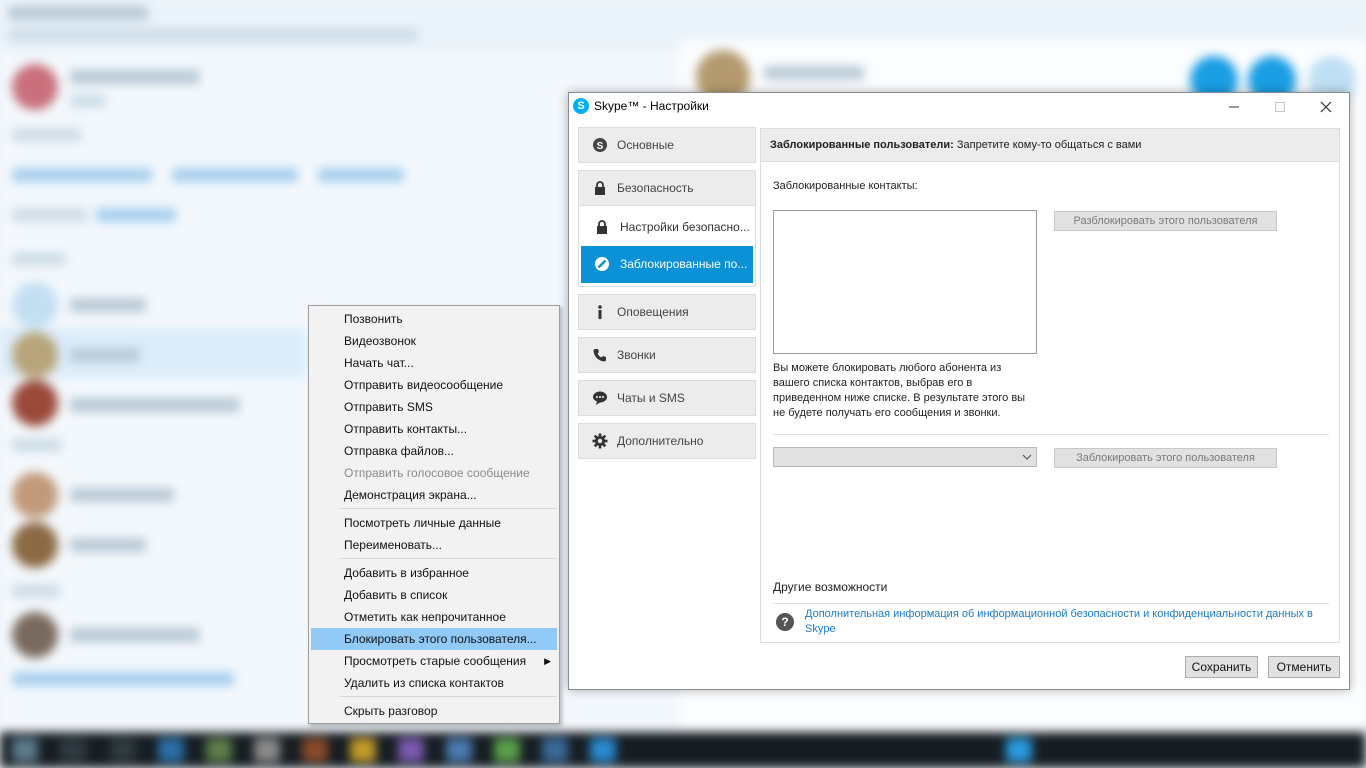 The height and width of the screenshot is (768, 1366). I want to click on menu-item-hide-conversation: Скрыть разговор, so click(434, 711).